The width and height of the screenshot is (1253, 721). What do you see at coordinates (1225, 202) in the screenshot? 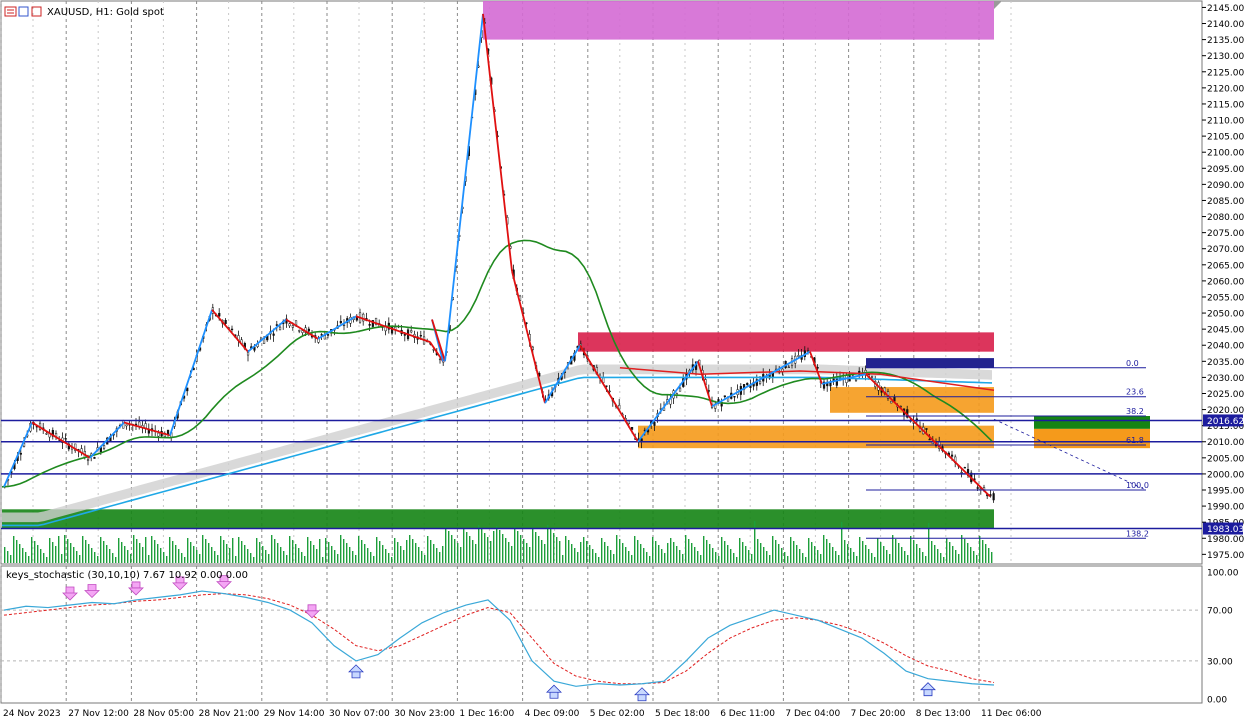
I see `price-tick-label: 2085.00` at bounding box center [1225, 202].